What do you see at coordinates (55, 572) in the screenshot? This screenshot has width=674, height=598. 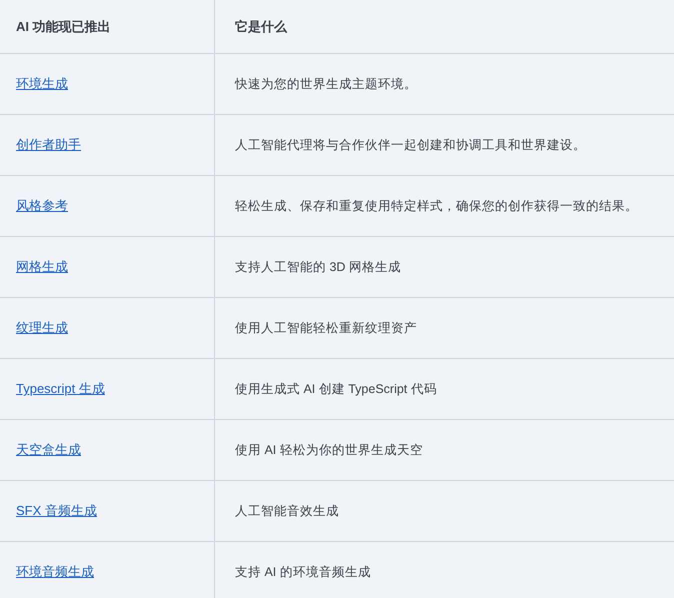 I see `feature-link: 环境音频生成` at bounding box center [55, 572].